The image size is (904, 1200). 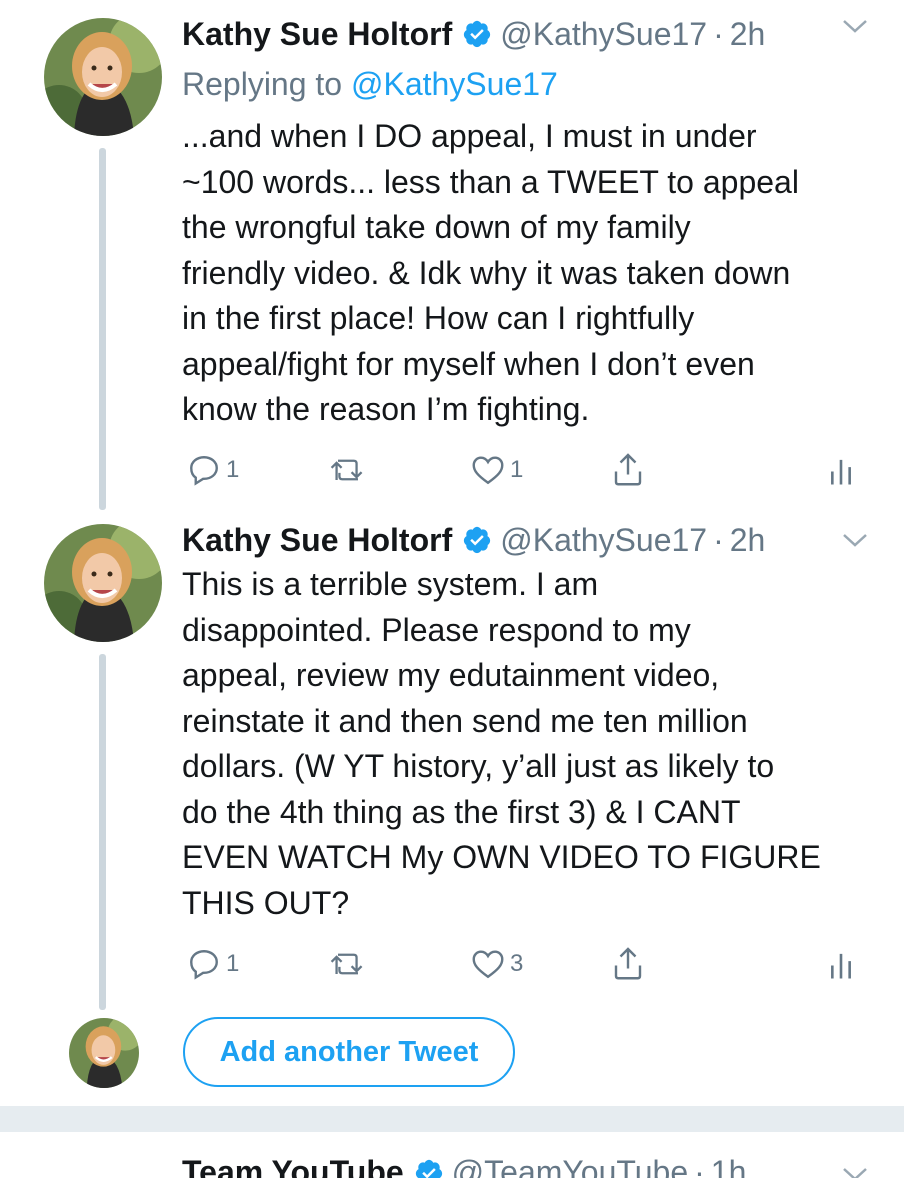 What do you see at coordinates (266, 84) in the screenshot?
I see `replying-to-label: Replying to` at bounding box center [266, 84].